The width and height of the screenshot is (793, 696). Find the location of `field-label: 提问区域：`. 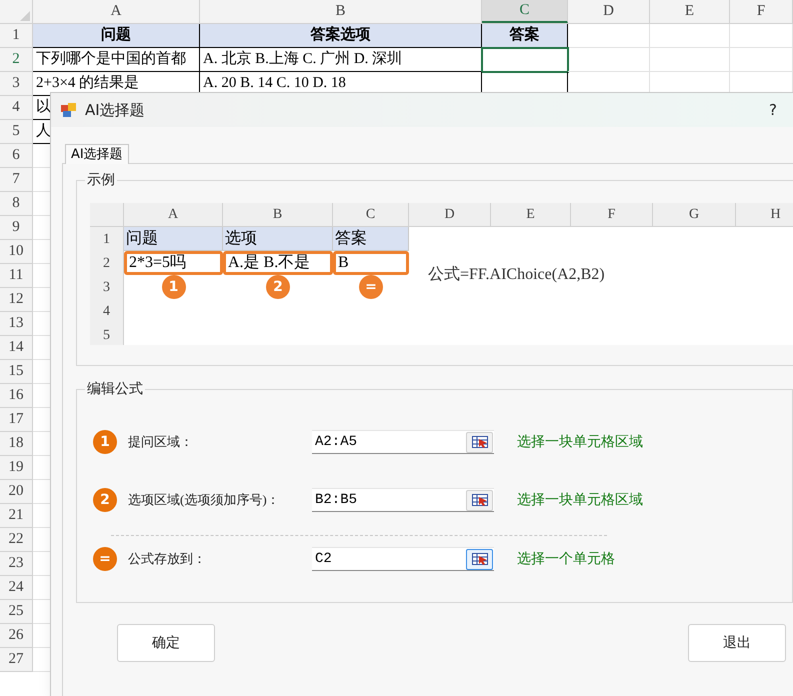

field-label: 提问区域： is located at coordinates (161, 442).